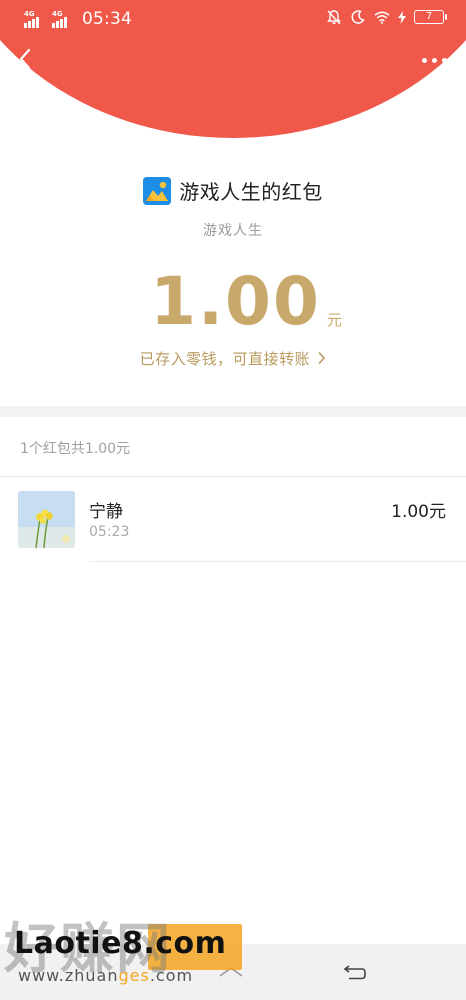  I want to click on back-arrow-icon, so click(354, 972).